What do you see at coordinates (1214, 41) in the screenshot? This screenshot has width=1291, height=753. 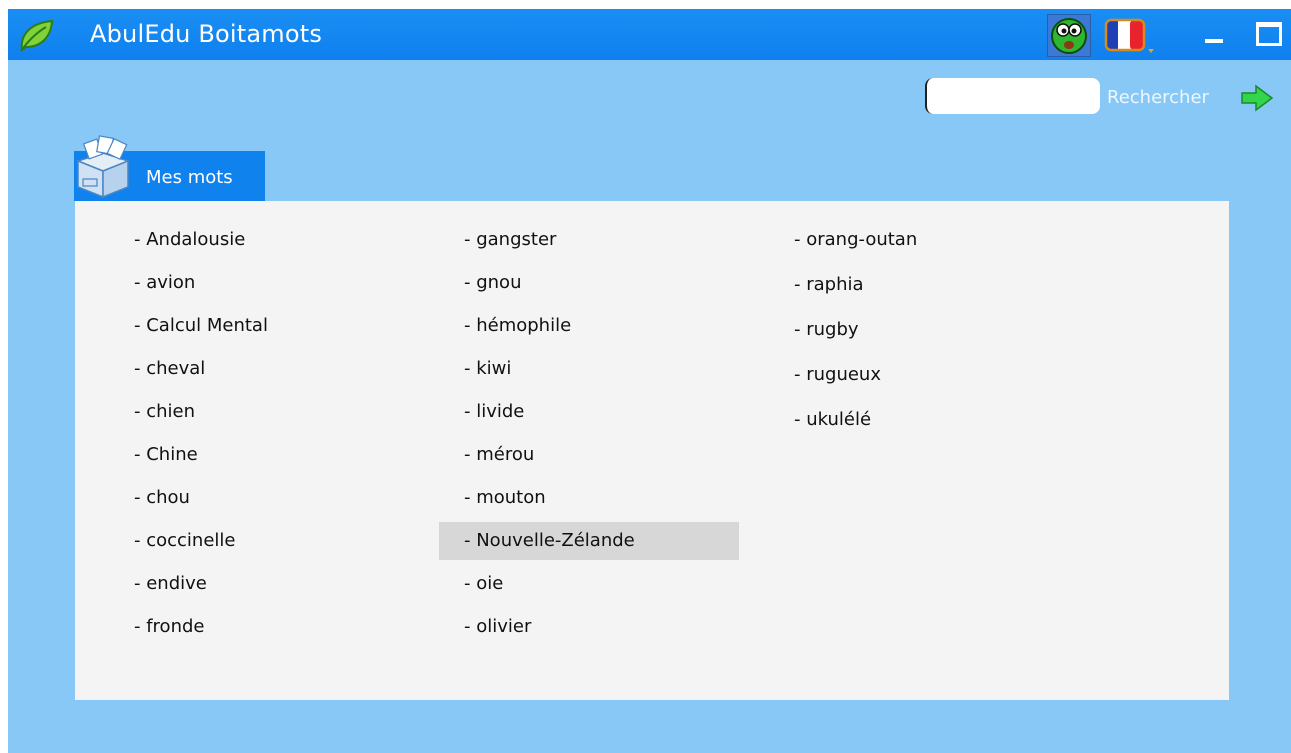 I see `minimize-icon` at bounding box center [1214, 41].